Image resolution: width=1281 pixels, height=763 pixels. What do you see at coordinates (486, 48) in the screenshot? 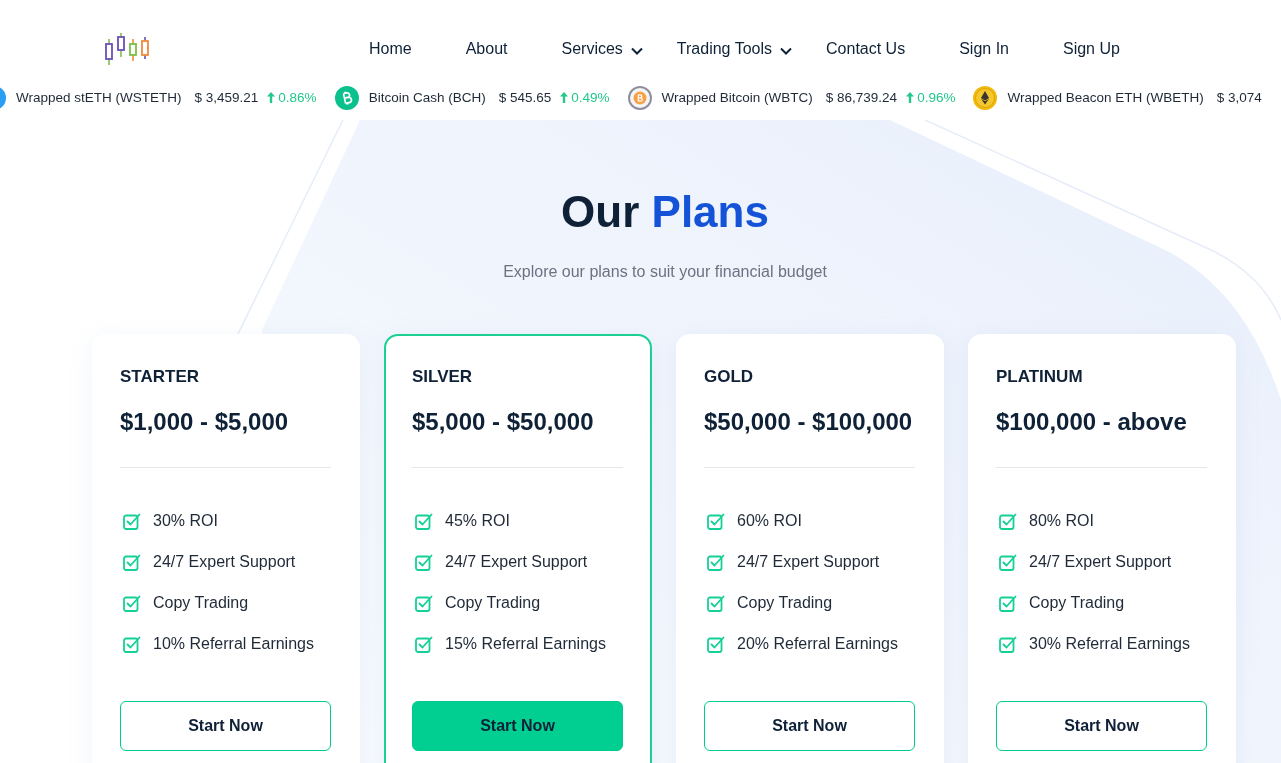
I see `nav-link: About` at bounding box center [486, 48].